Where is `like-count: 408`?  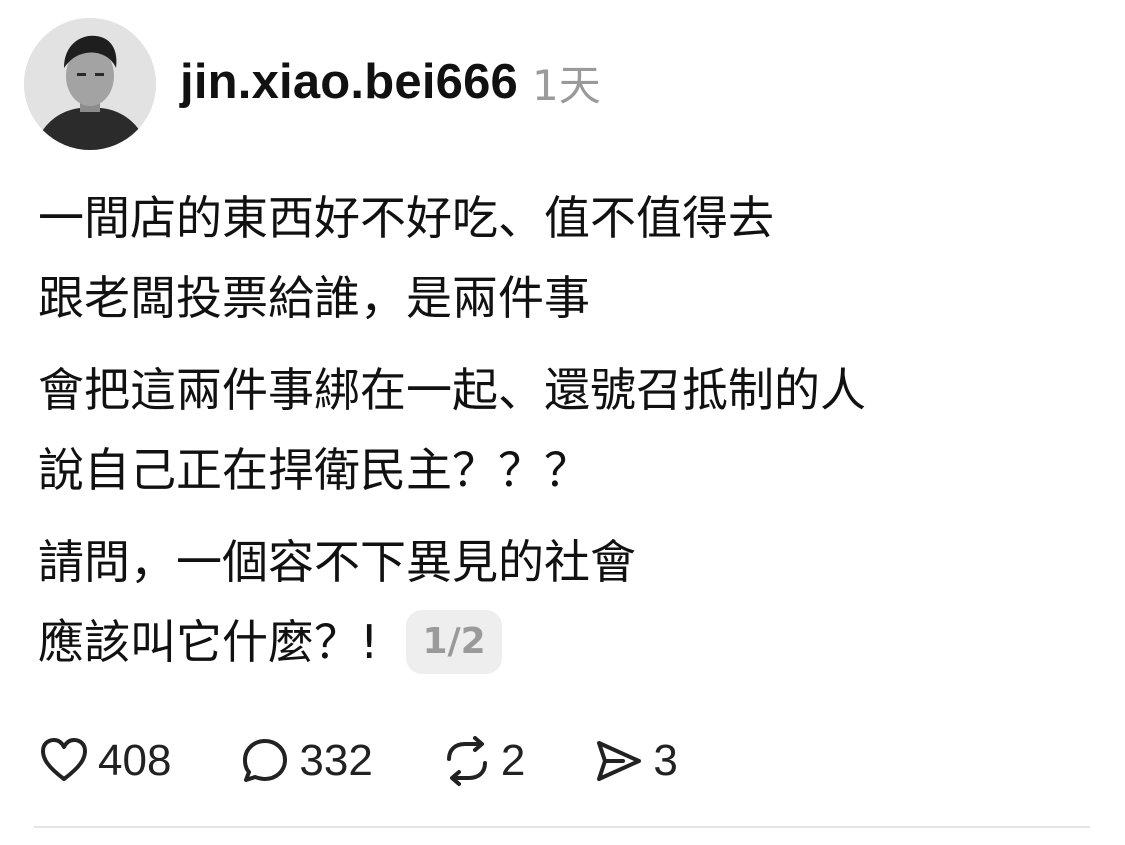 like-count: 408 is located at coordinates (135, 760).